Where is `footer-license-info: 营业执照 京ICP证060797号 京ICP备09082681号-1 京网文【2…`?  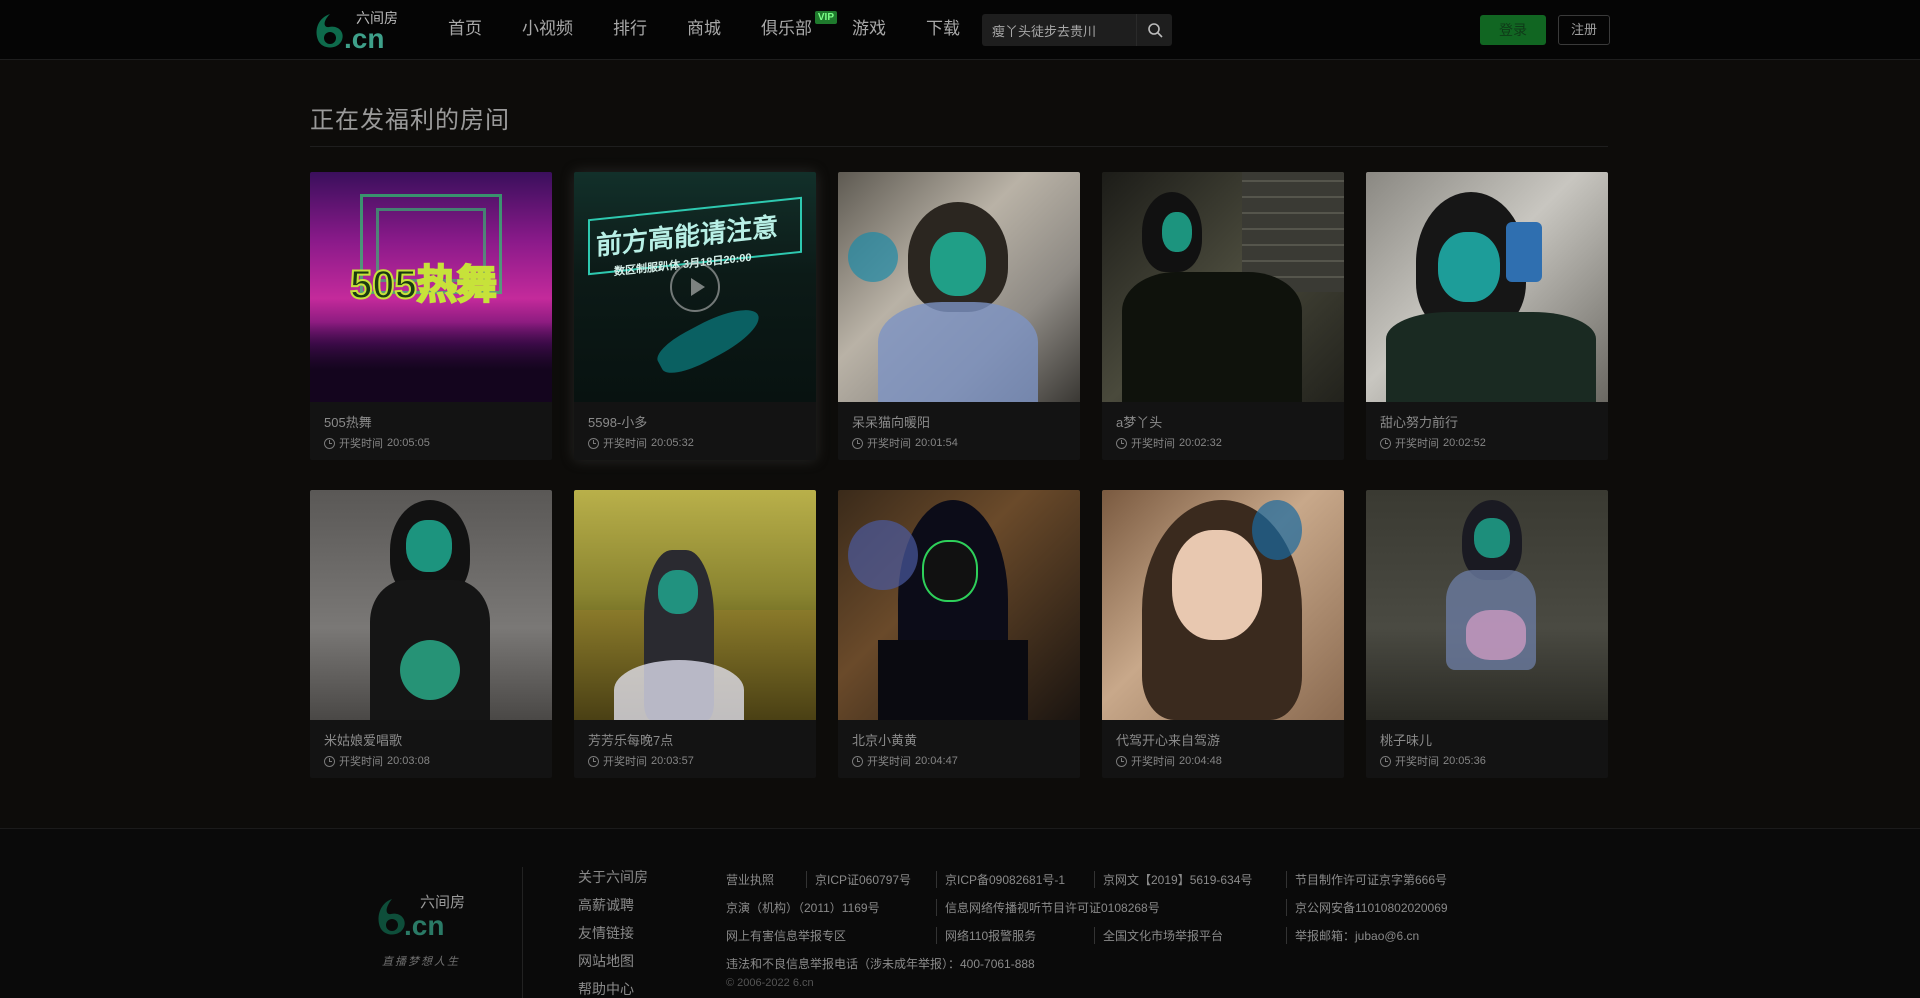
footer-license-info: 营业执照 京ICP证060797号 京ICP备09082681号-1 京网文【2… is located at coordinates (1106, 927).